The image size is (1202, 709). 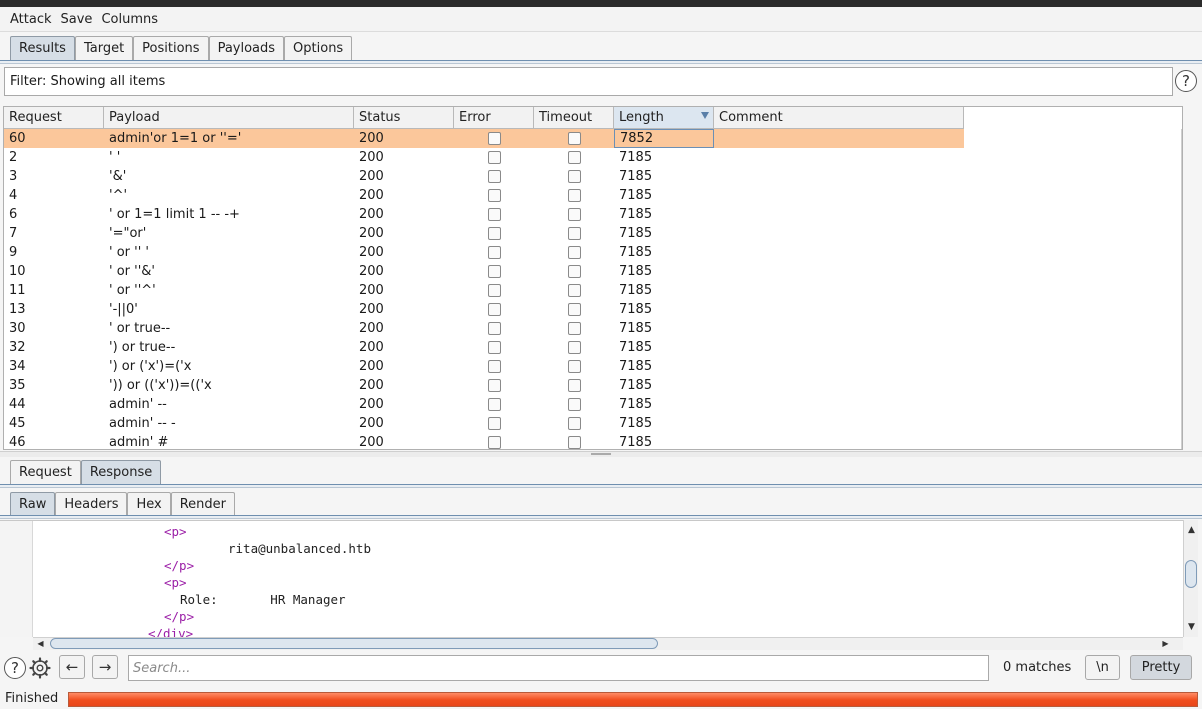 What do you see at coordinates (229, 118) in the screenshot?
I see `column-header-payload: Payload` at bounding box center [229, 118].